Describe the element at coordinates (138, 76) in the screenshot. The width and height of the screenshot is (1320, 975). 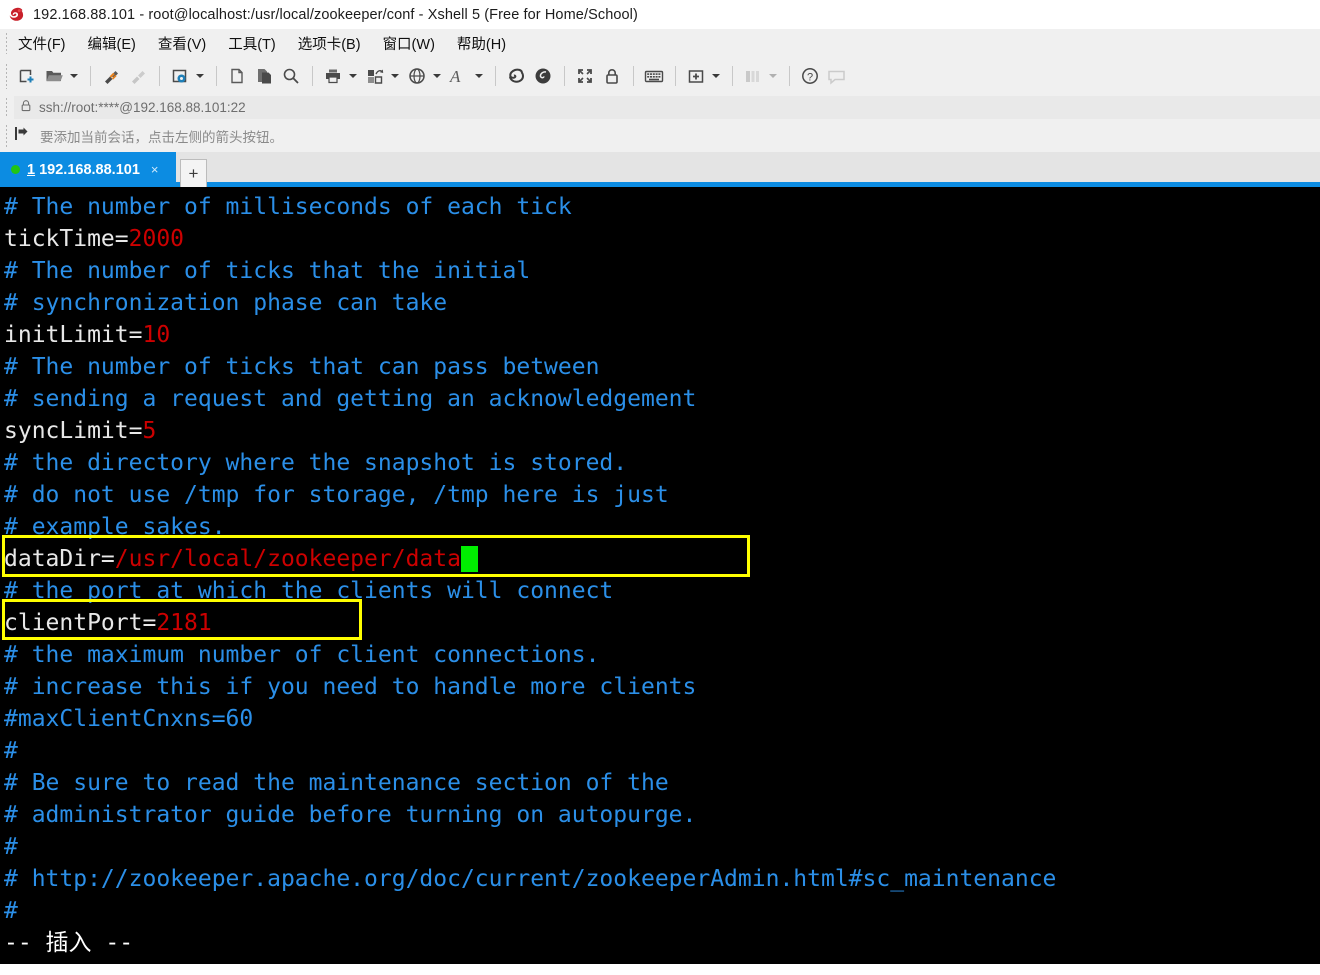
I see `disconnect-icon` at that location.